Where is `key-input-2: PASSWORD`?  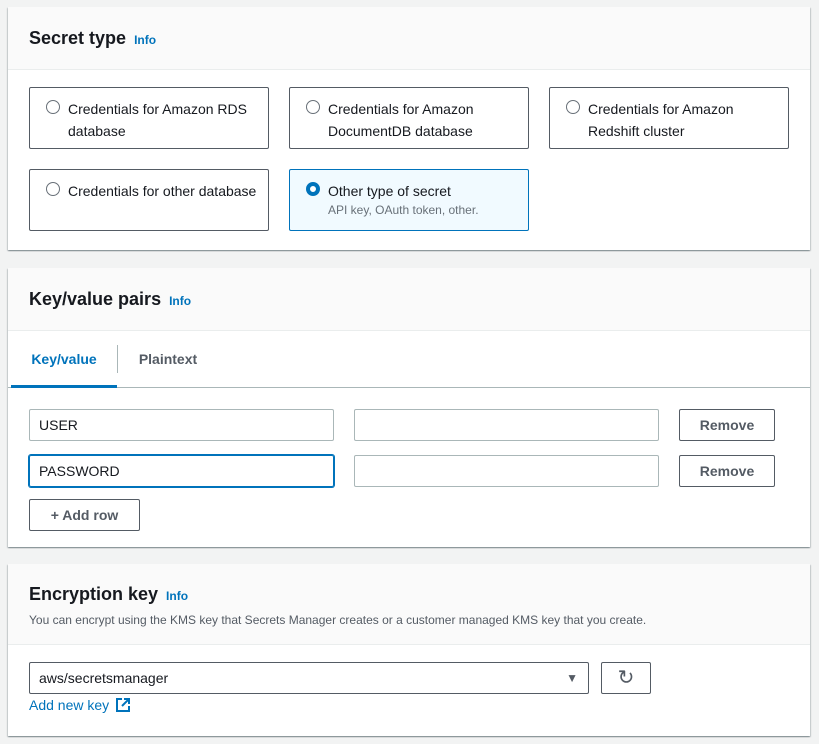 key-input-2: PASSWORD is located at coordinates (181, 471).